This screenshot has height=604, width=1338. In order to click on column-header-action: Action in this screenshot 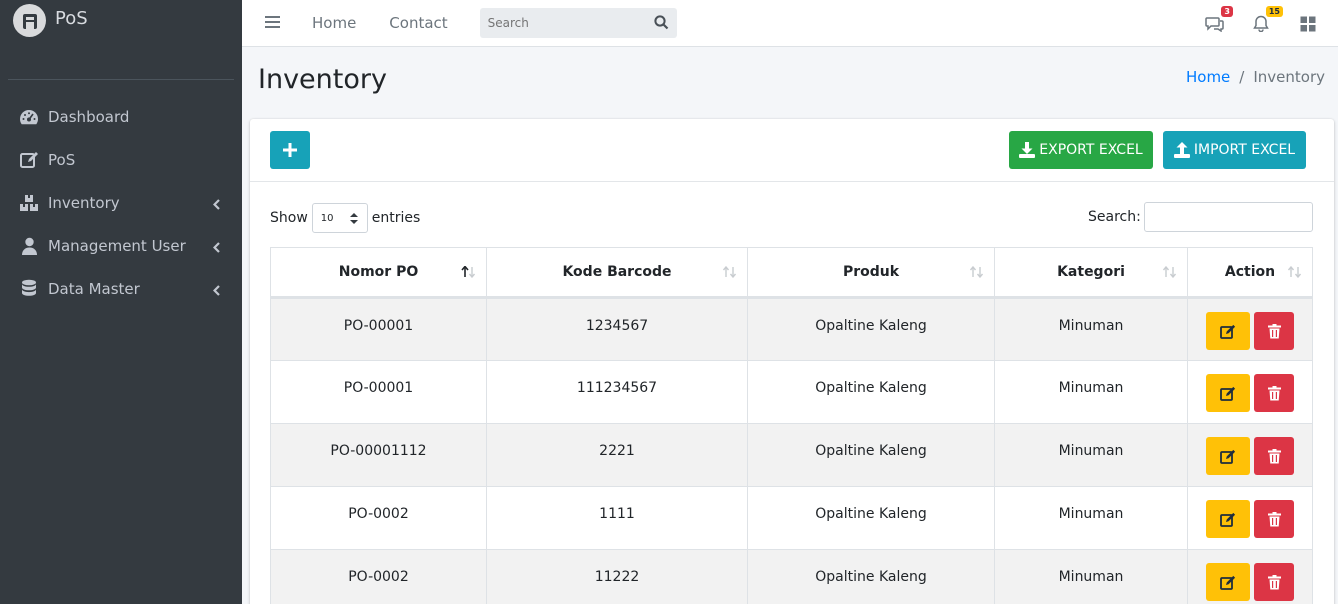, I will do `click(1250, 273)`.